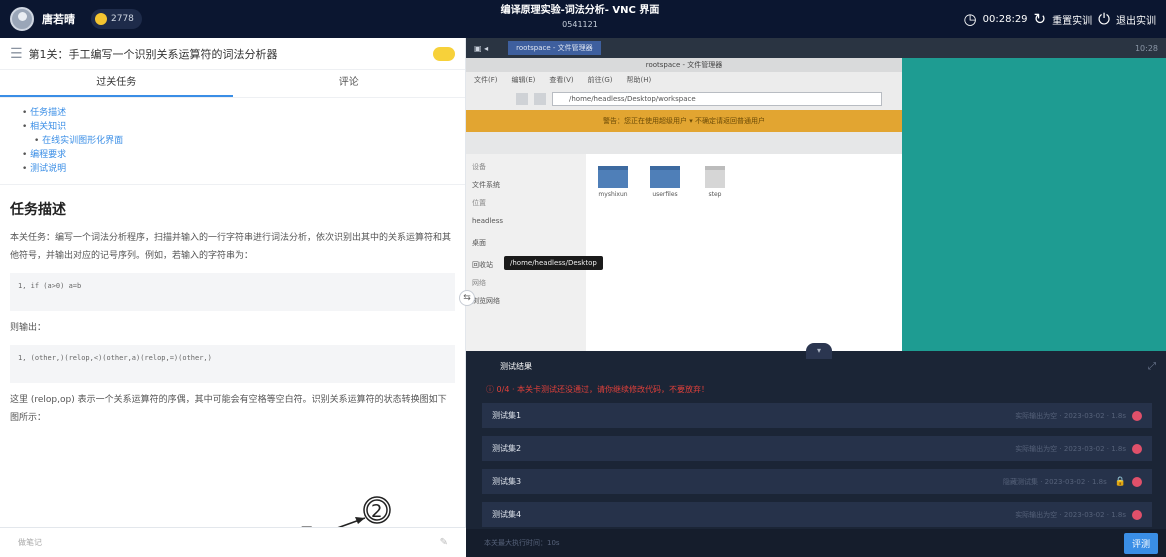 Image resolution: width=1166 pixels, height=557 pixels. Describe the element at coordinates (232, 127) in the screenshot. I see `toc-item-knowledge: 相关知识` at that location.